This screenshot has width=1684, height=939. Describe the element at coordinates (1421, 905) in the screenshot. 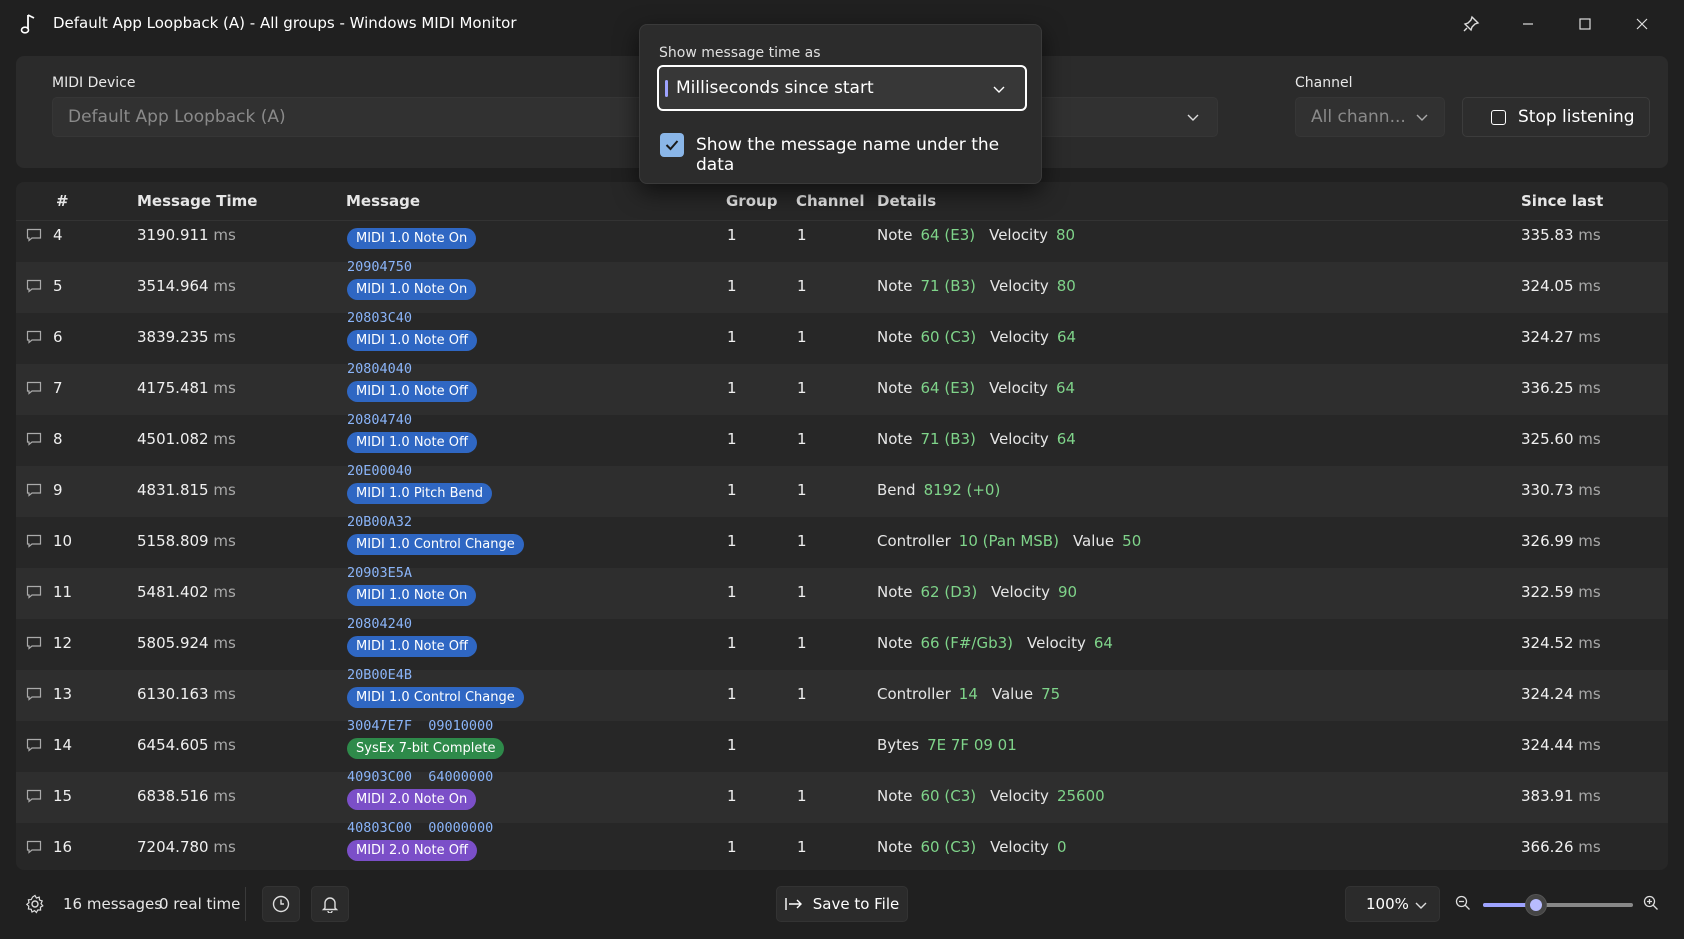

I see `chevron-down-icon` at that location.